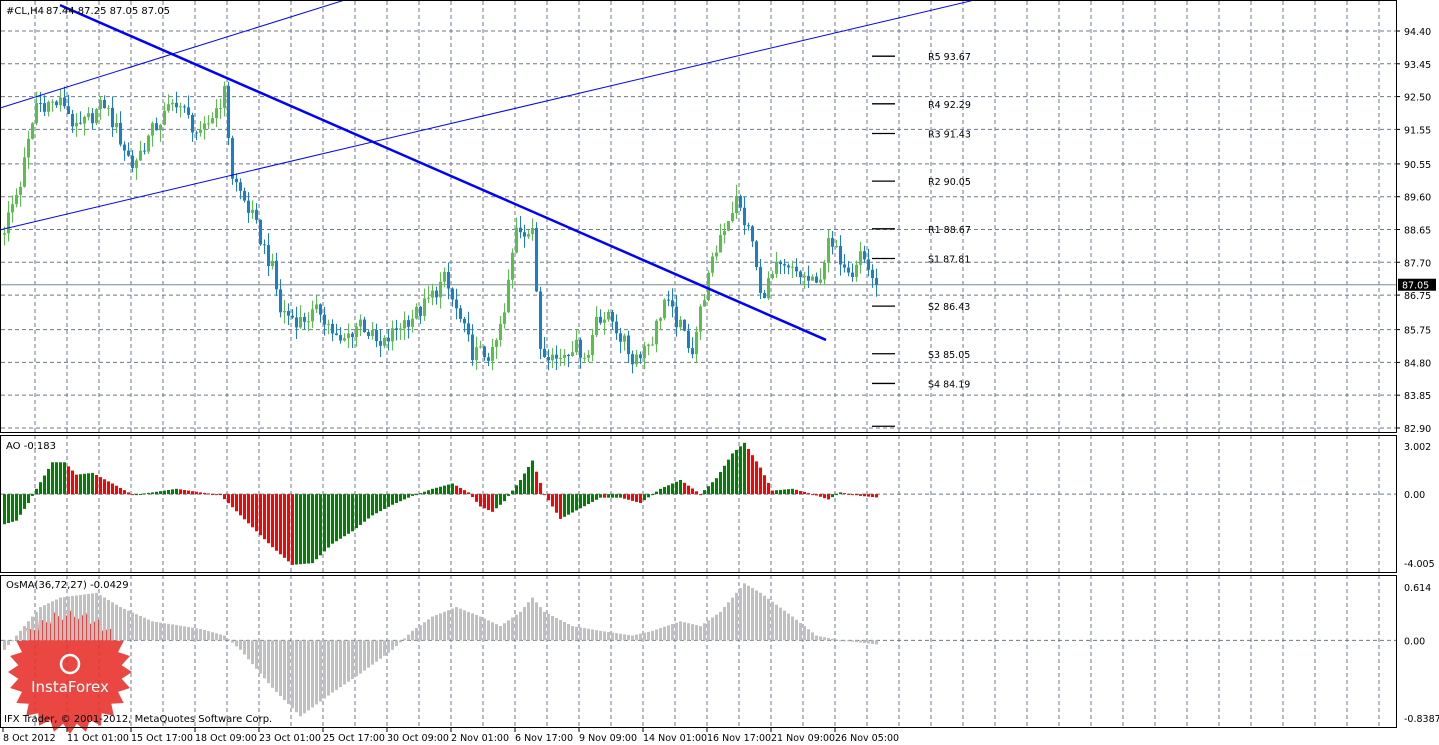  I want to click on time-axis-label: 8 Oct 2012, so click(29, 738).